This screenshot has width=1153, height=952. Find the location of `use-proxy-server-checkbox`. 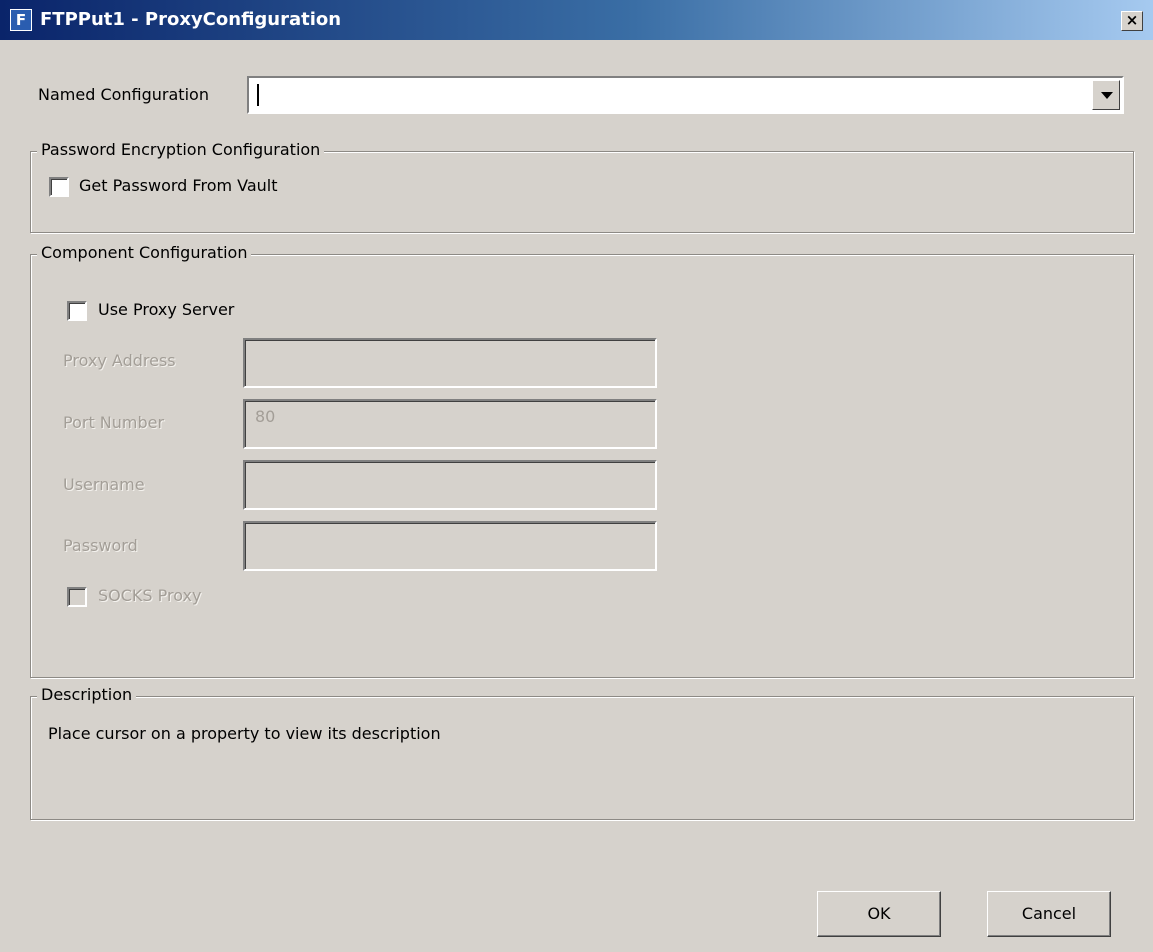

use-proxy-server-checkbox is located at coordinates (77, 311).